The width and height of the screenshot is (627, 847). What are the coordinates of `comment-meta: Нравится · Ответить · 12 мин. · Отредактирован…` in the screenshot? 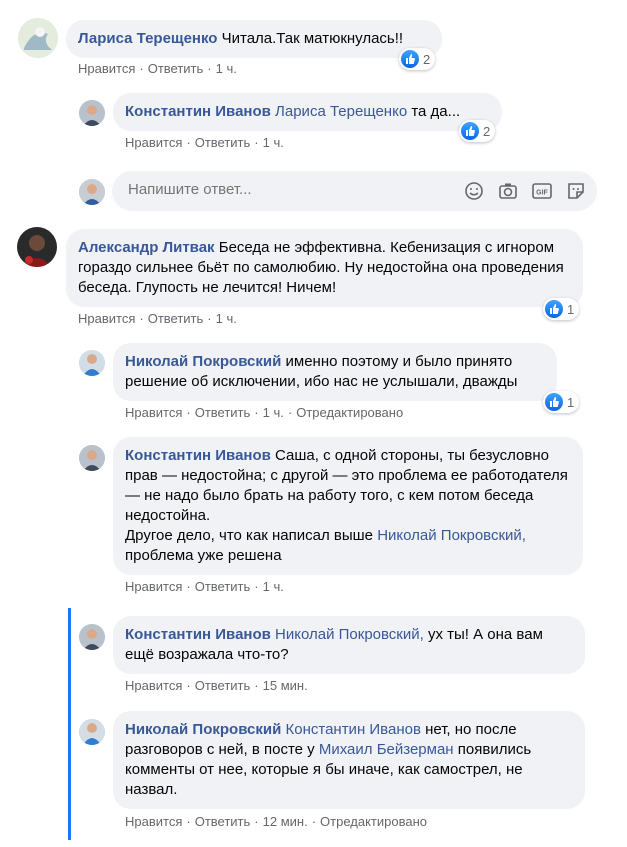 It's located at (276, 821).